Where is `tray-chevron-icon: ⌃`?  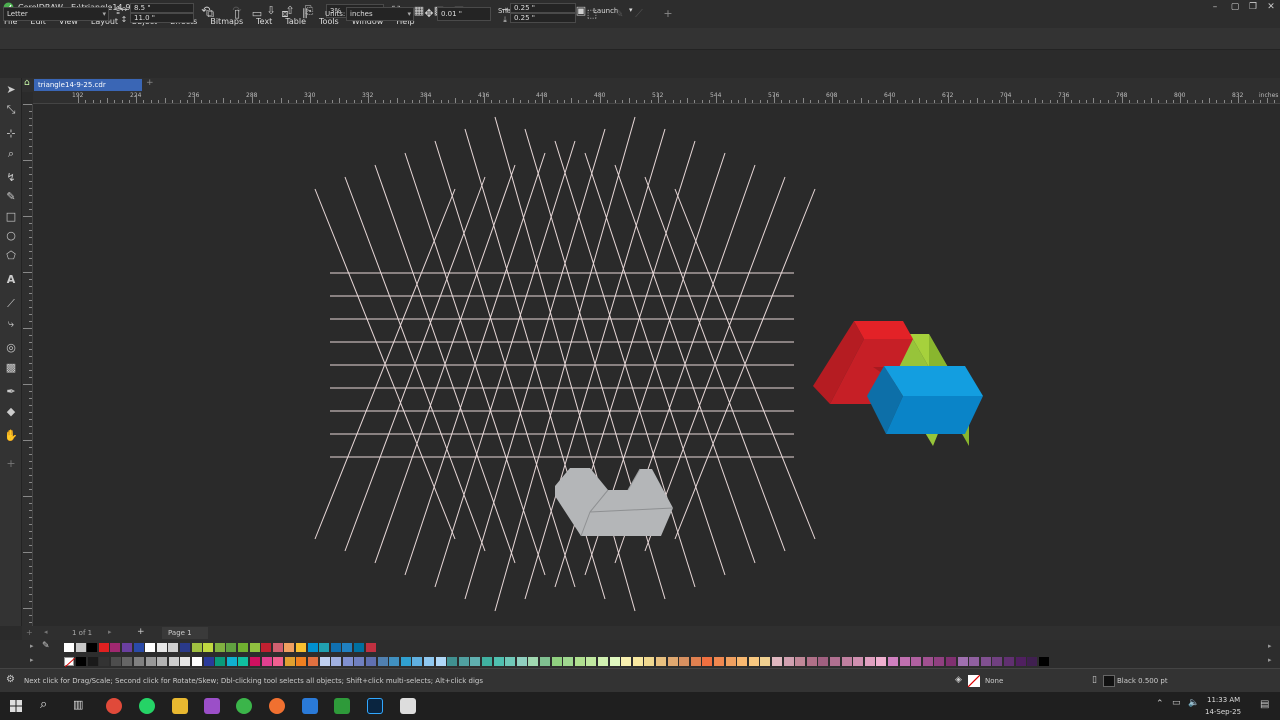
tray-chevron-icon: ⌃ is located at coordinates (1160, 704).